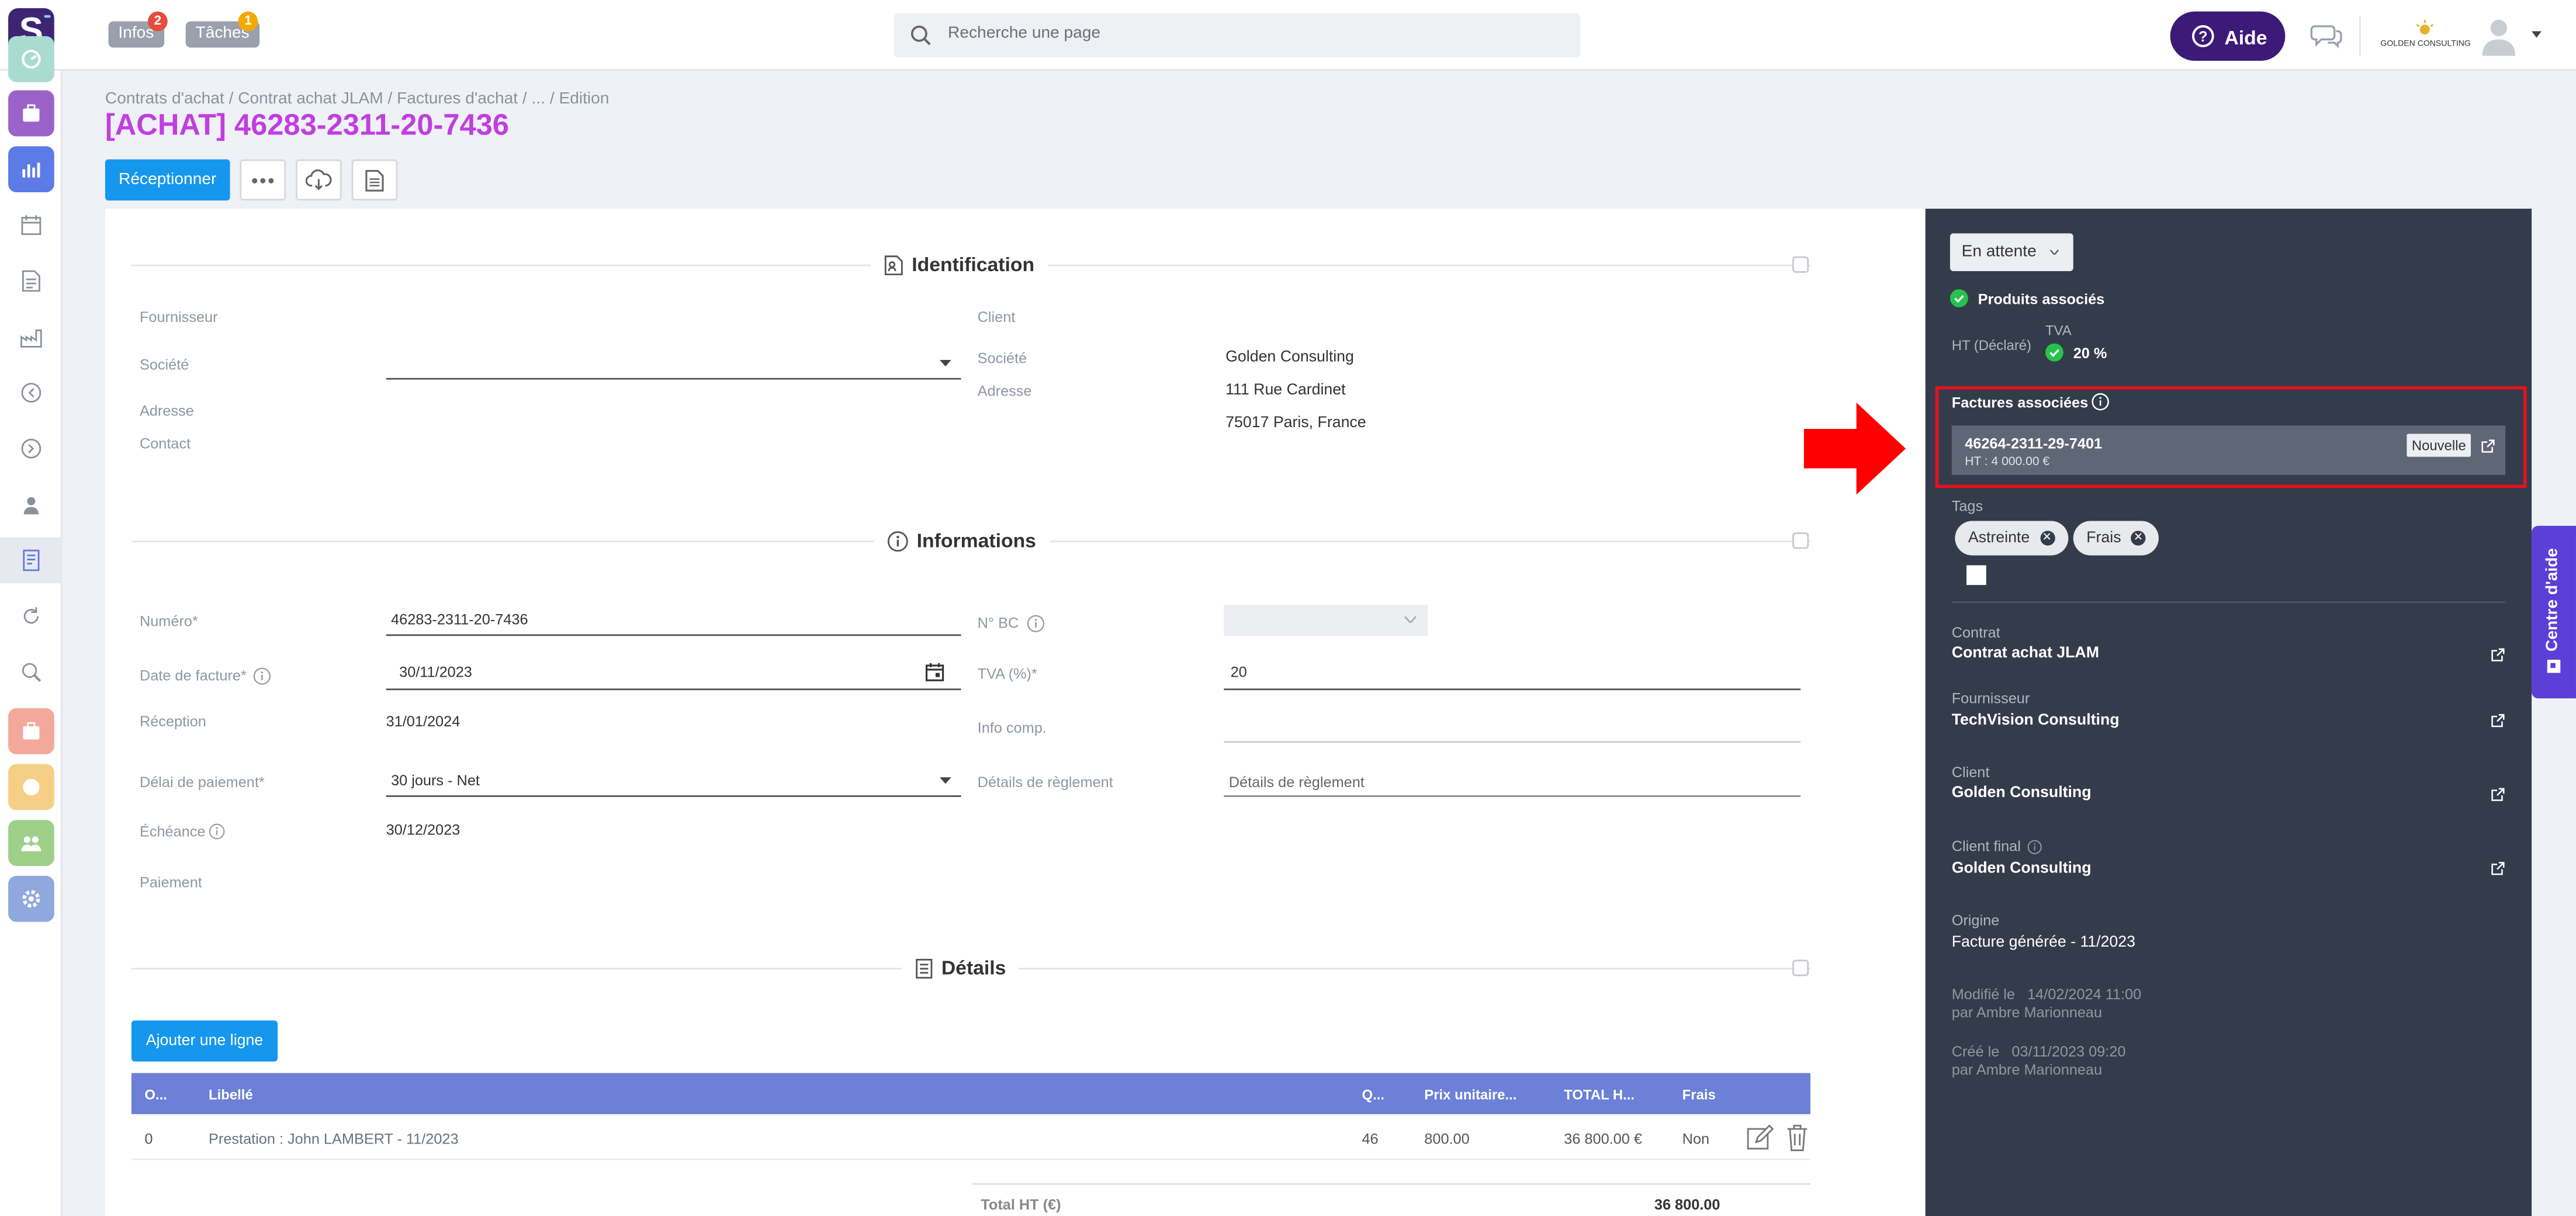  What do you see at coordinates (2034, 443) in the screenshot?
I see `facture-associee-number: 46264-2311-29-7401` at bounding box center [2034, 443].